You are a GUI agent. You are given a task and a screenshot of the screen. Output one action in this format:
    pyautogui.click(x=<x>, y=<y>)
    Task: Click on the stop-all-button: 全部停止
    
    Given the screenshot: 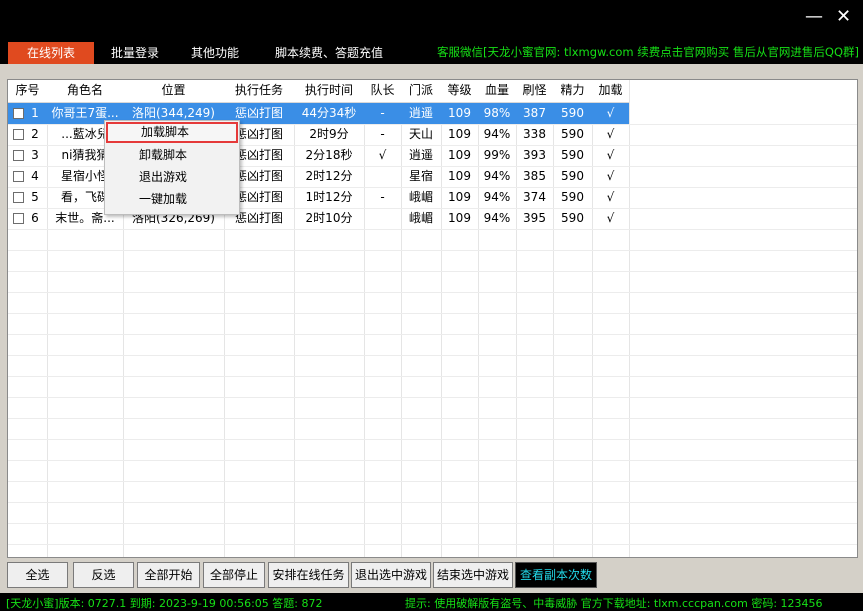 What is the action you would take?
    pyautogui.click(x=234, y=575)
    